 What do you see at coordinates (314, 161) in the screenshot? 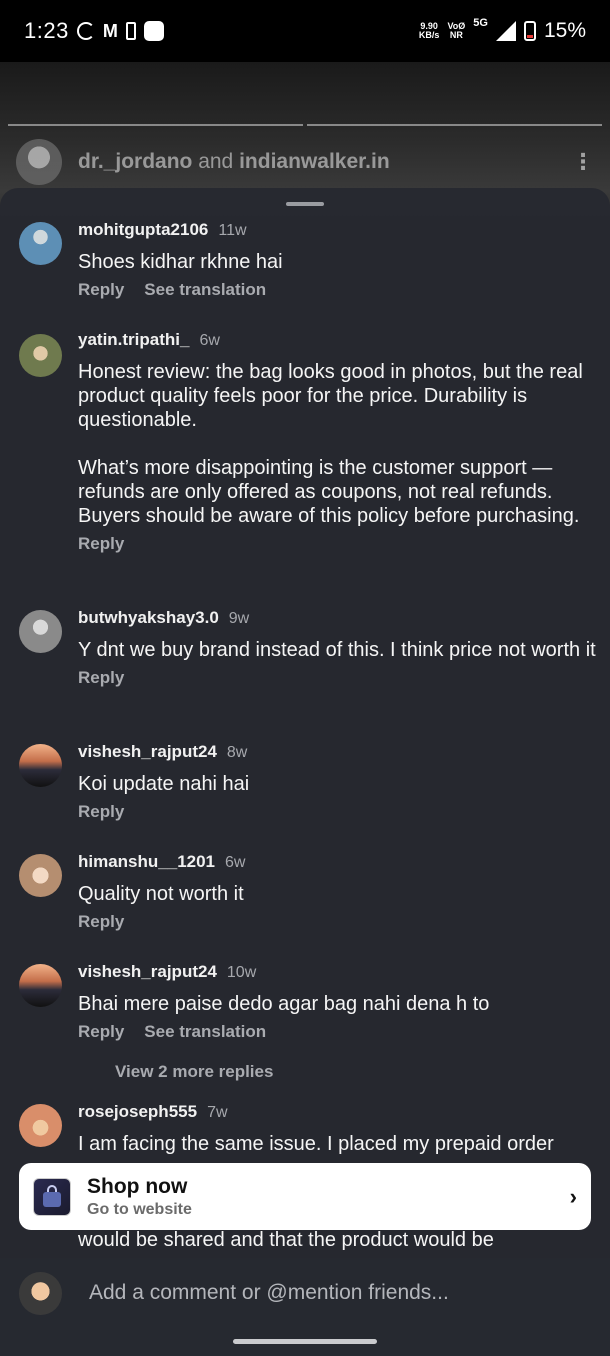
I see `story-user-2: indianwalker.in` at bounding box center [314, 161].